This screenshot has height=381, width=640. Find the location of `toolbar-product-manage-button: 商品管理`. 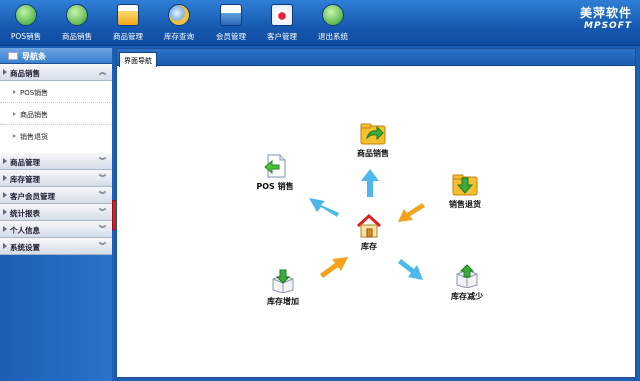

toolbar-product-manage-button: 商品管理 is located at coordinates (128, 23).